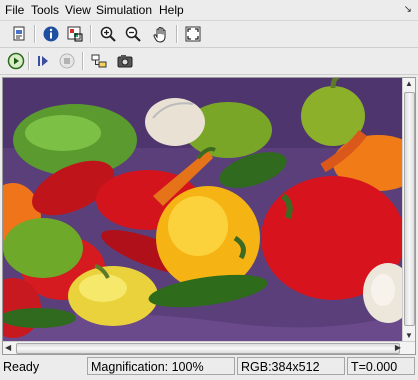  Describe the element at coordinates (124, 10) in the screenshot. I see `menu-simulation: Simulation` at that location.